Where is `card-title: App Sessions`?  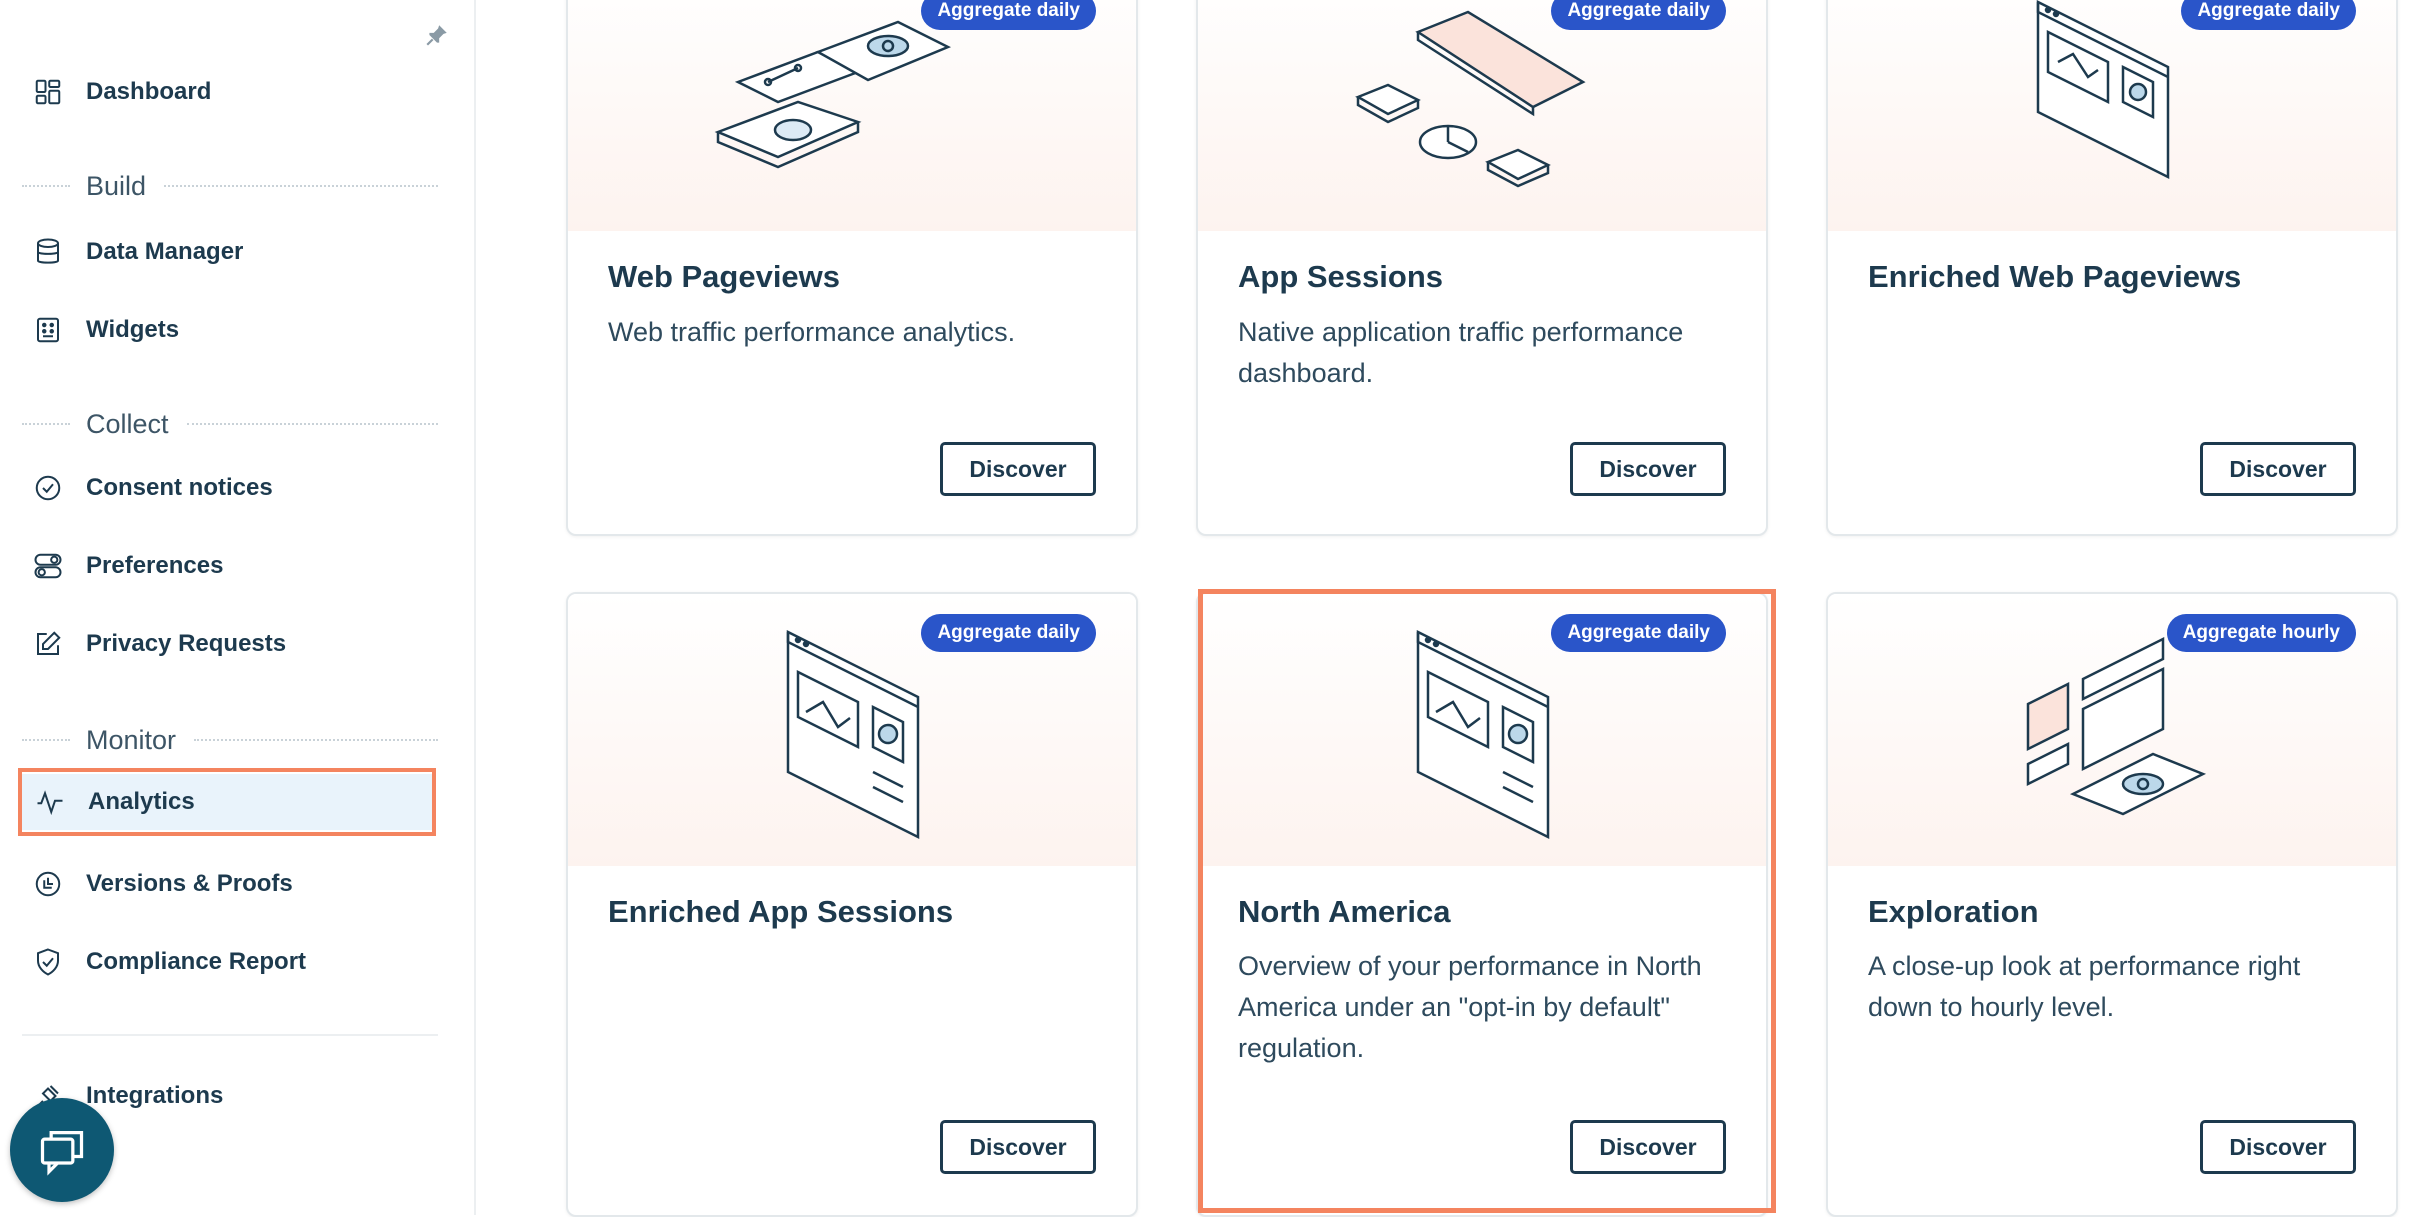 card-title: App Sessions is located at coordinates (1340, 276).